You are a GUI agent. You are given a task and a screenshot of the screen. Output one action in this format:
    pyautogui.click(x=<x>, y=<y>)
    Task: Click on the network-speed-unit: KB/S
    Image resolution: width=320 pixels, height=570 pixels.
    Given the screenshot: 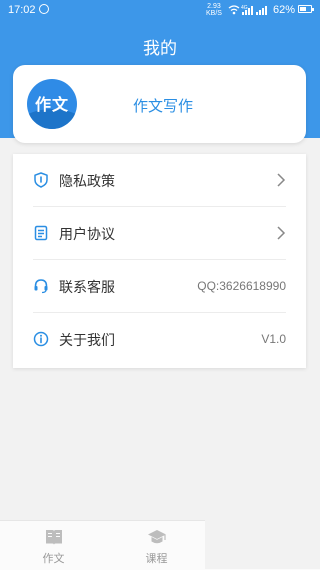 What is the action you would take?
    pyautogui.click(x=214, y=13)
    